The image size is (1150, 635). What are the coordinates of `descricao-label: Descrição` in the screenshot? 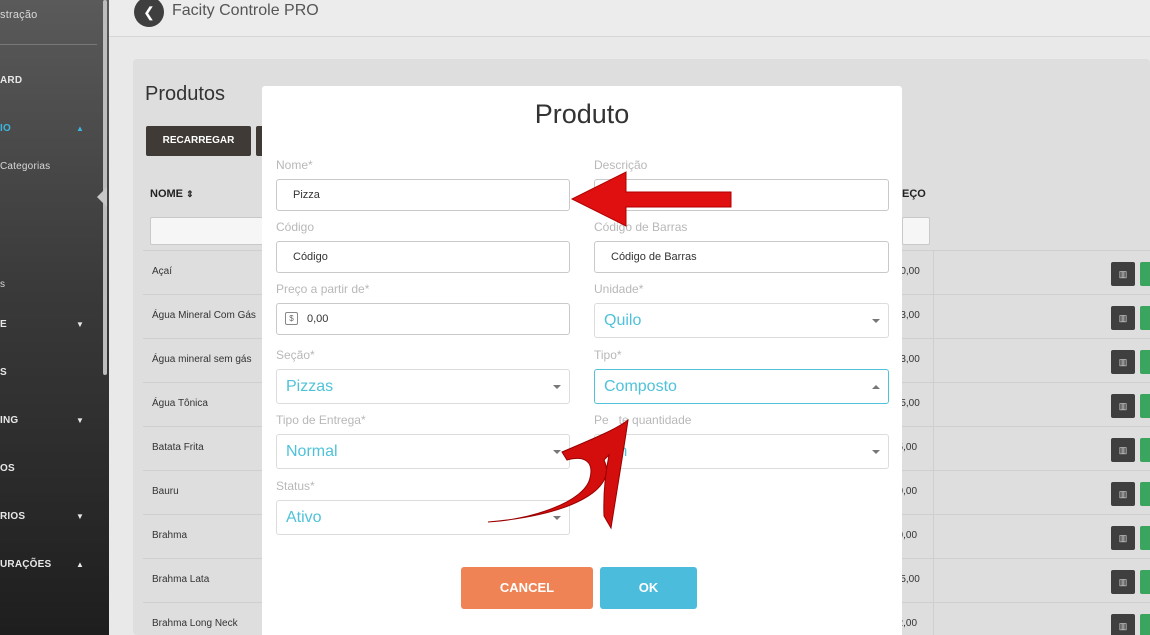 It's located at (621, 165).